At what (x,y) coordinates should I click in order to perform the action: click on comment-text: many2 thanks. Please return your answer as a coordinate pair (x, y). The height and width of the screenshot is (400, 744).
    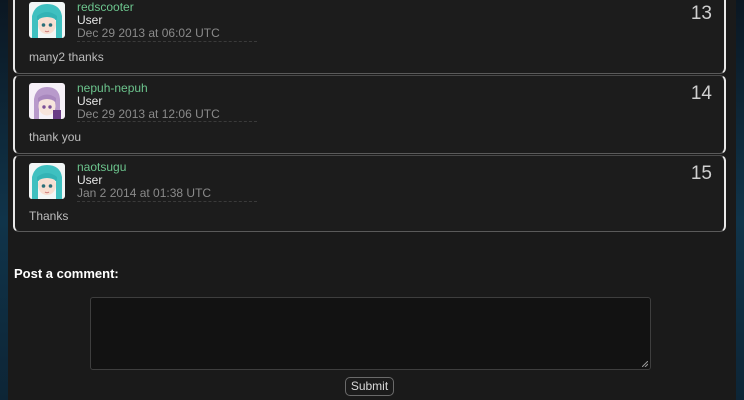
    Looking at the image, I should click on (66, 57).